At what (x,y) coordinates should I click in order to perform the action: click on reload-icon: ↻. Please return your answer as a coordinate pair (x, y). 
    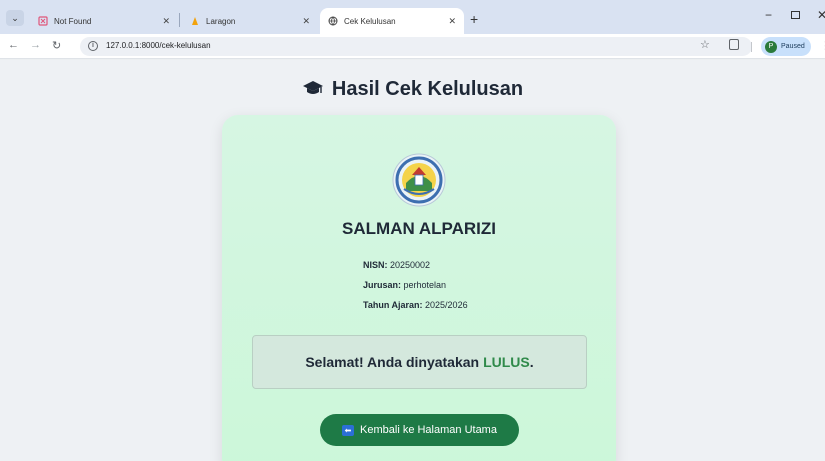
    Looking at the image, I should click on (56, 45).